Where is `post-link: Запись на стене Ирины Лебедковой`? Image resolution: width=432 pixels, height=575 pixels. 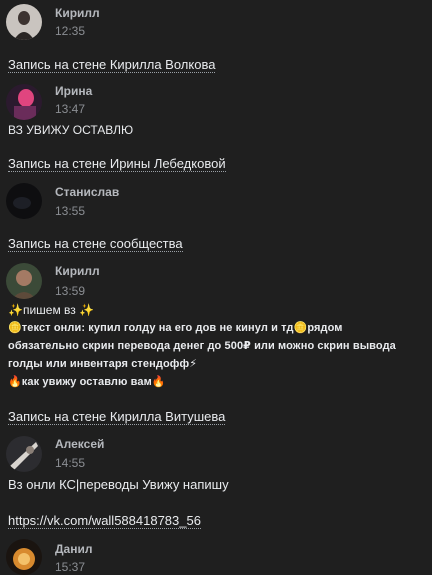
post-link: Запись на стене Ирины Лебедковой is located at coordinates (117, 164).